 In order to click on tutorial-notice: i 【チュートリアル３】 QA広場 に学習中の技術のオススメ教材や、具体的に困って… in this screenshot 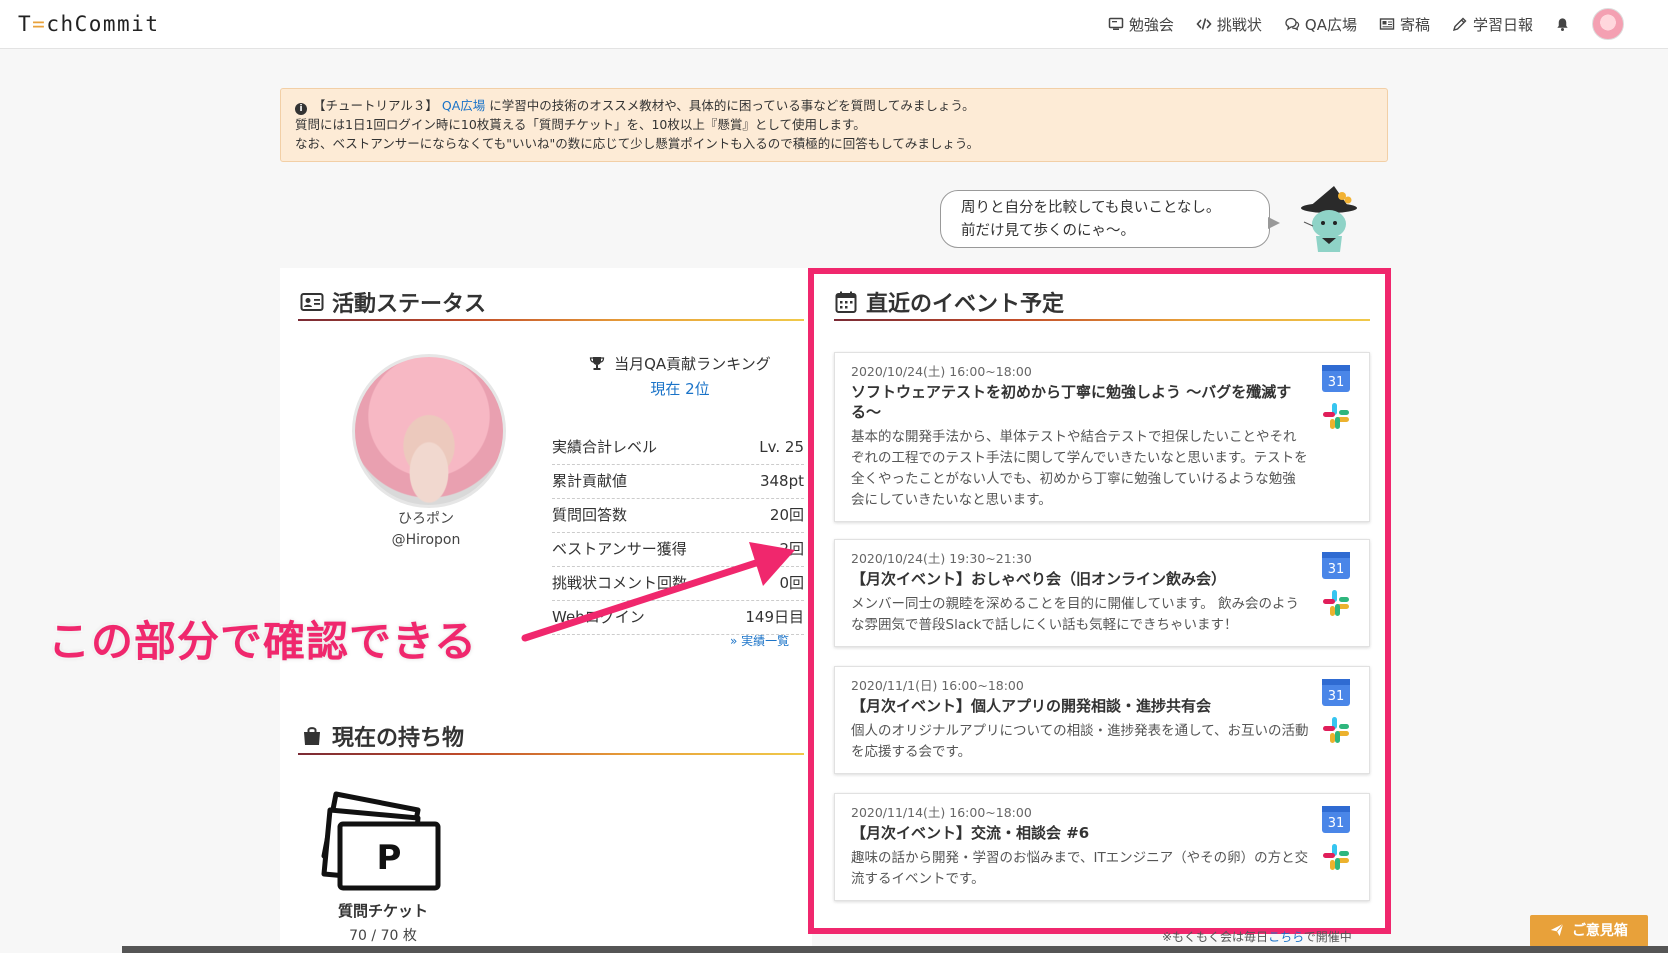, I will do `click(834, 125)`.